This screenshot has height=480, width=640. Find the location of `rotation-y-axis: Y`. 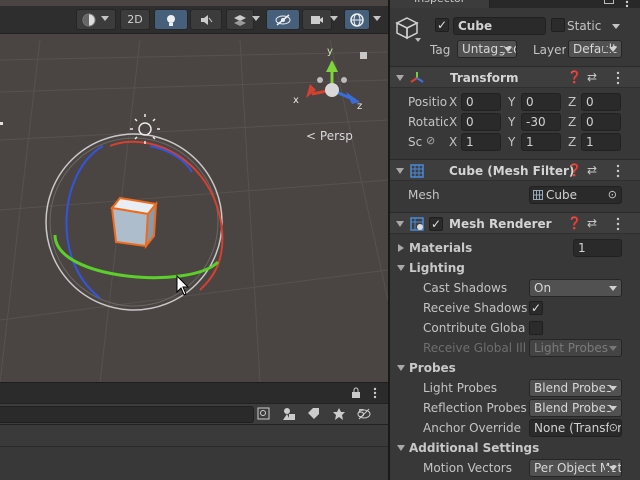

rotation-y-axis: Y is located at coordinates (511, 122).